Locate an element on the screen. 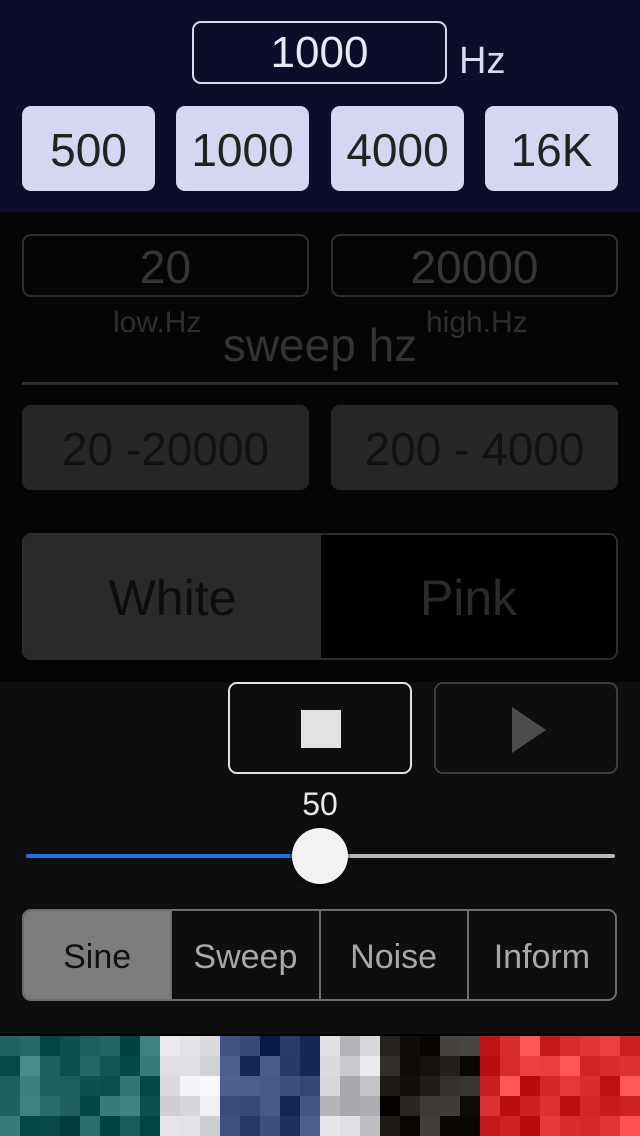 The height and width of the screenshot is (1136, 640). volume-value-label: 50 is located at coordinates (320, 804).